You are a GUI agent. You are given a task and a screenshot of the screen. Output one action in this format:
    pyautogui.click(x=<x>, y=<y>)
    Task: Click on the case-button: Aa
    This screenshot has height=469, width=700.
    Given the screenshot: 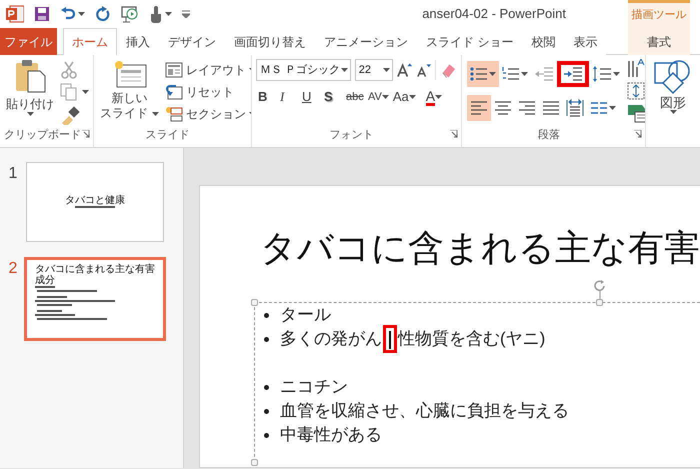 What is the action you would take?
    pyautogui.click(x=404, y=97)
    